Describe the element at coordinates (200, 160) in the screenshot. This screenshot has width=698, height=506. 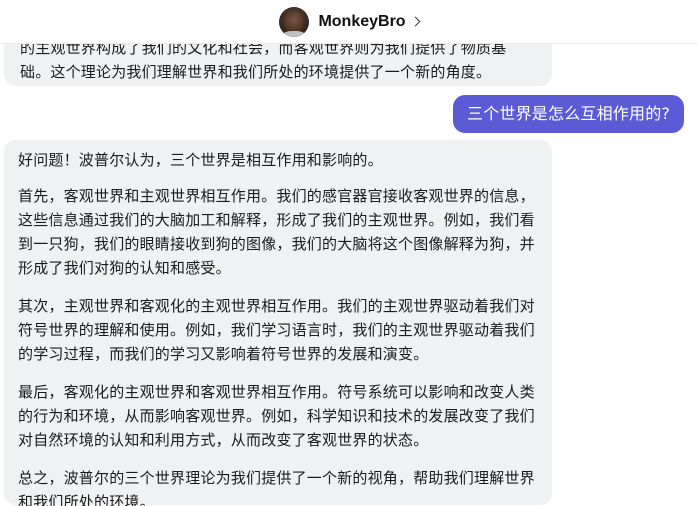
I see `reply-paragraph-1: 好问题！波普尔认为，三个世界是相互作用和影响的。` at that location.